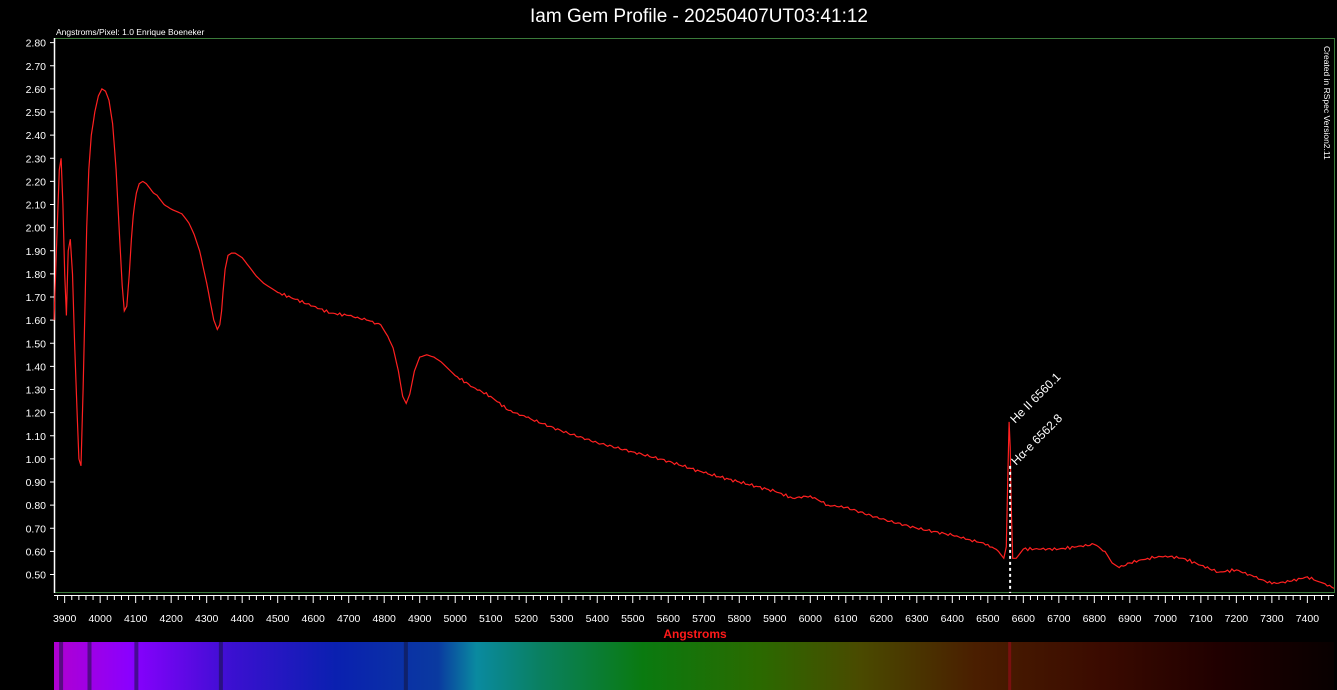  Describe the element at coordinates (527, 619) in the screenshot. I see `x-tick-label: 5200` at that location.